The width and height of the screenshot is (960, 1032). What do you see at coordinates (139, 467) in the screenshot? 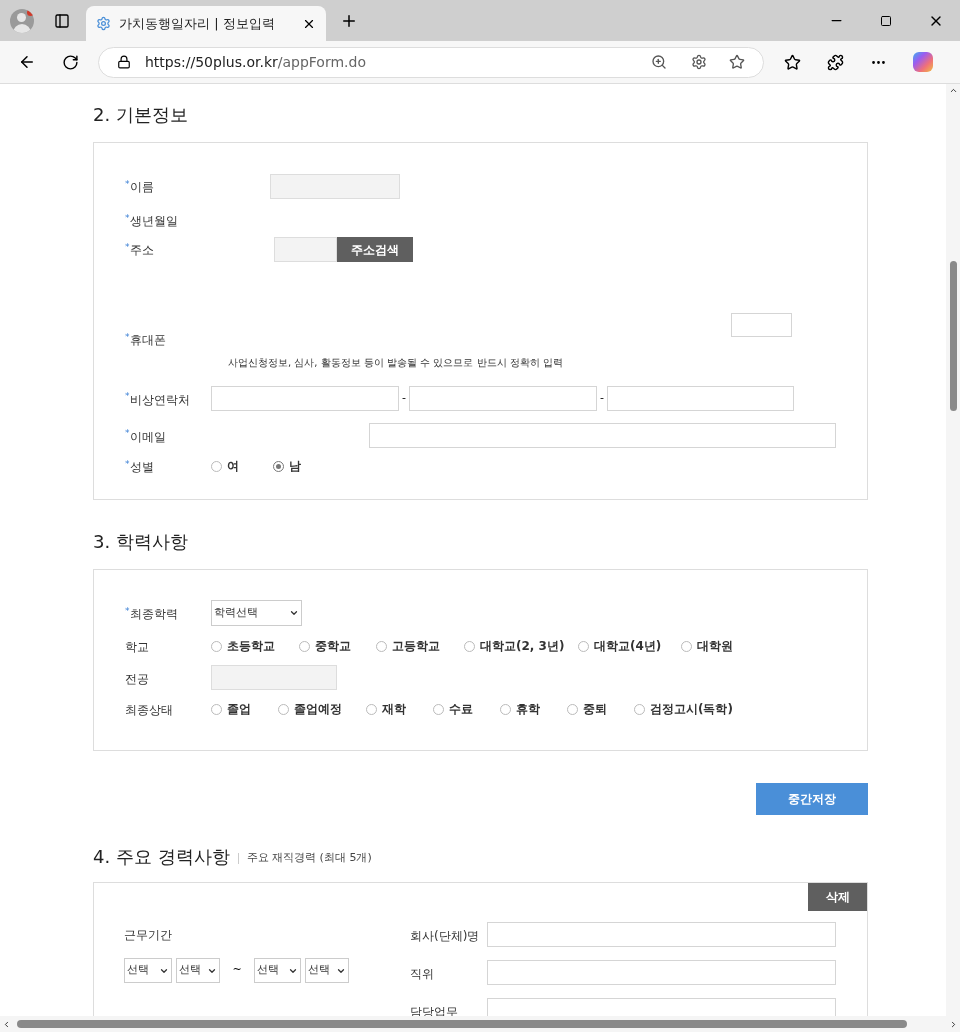
I see `field-label: $^{*}$성별` at bounding box center [139, 467].